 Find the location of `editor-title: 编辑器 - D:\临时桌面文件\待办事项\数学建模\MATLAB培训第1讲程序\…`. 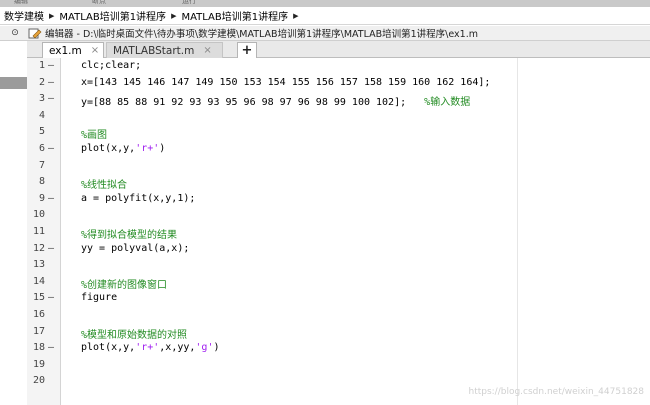

editor-title: 编辑器 - D:\临时桌面文件\待办事项\数学建模\MATLAB培训第1讲程序\… is located at coordinates (261, 34).